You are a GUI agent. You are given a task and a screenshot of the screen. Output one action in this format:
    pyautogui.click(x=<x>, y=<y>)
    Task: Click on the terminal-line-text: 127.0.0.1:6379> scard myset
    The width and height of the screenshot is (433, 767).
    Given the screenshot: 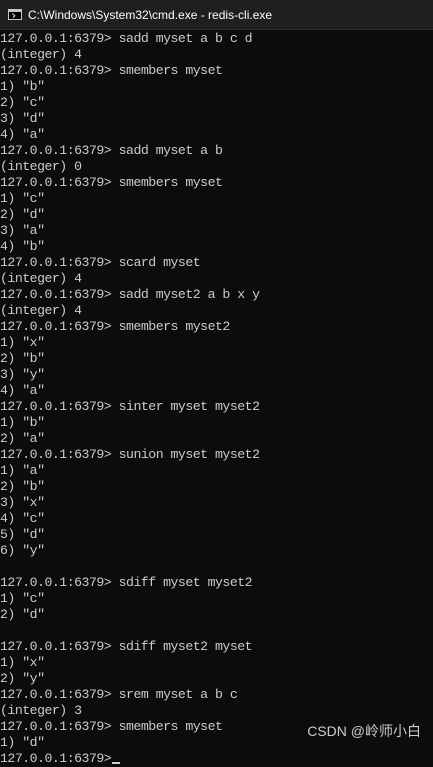 What is the action you would take?
    pyautogui.click(x=100, y=262)
    